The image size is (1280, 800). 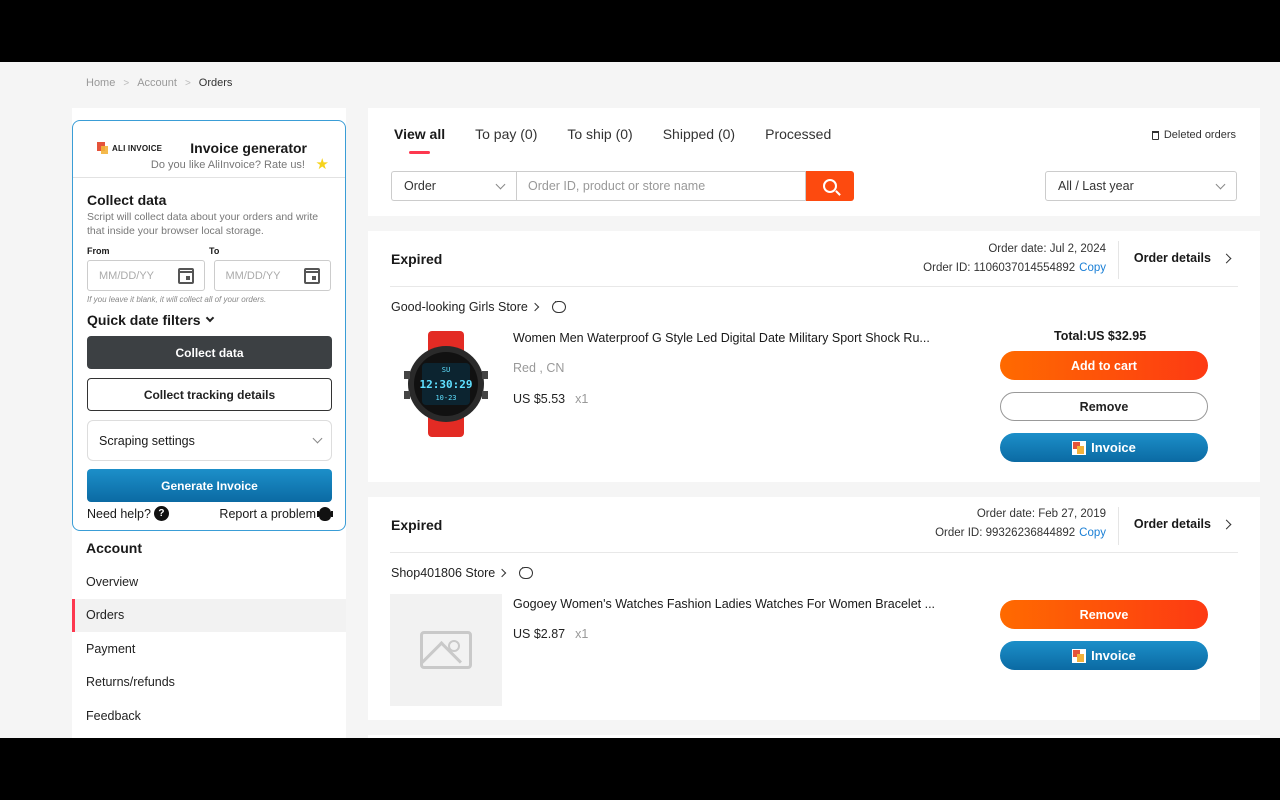 What do you see at coordinates (453, 186) in the screenshot?
I see `search-type-select: Order` at bounding box center [453, 186].